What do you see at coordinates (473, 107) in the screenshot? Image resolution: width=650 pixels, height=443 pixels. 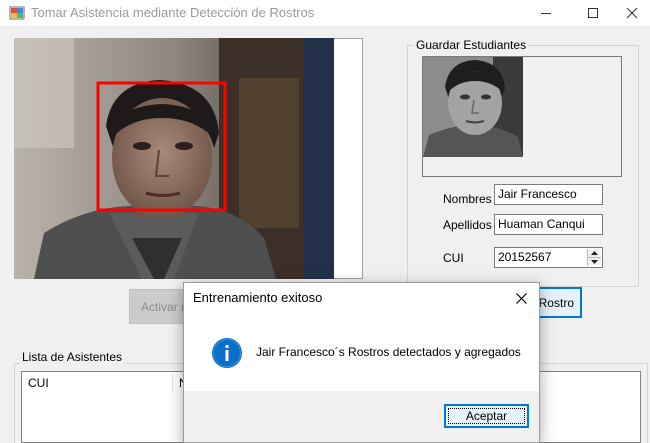 I see `student-photo` at bounding box center [473, 107].